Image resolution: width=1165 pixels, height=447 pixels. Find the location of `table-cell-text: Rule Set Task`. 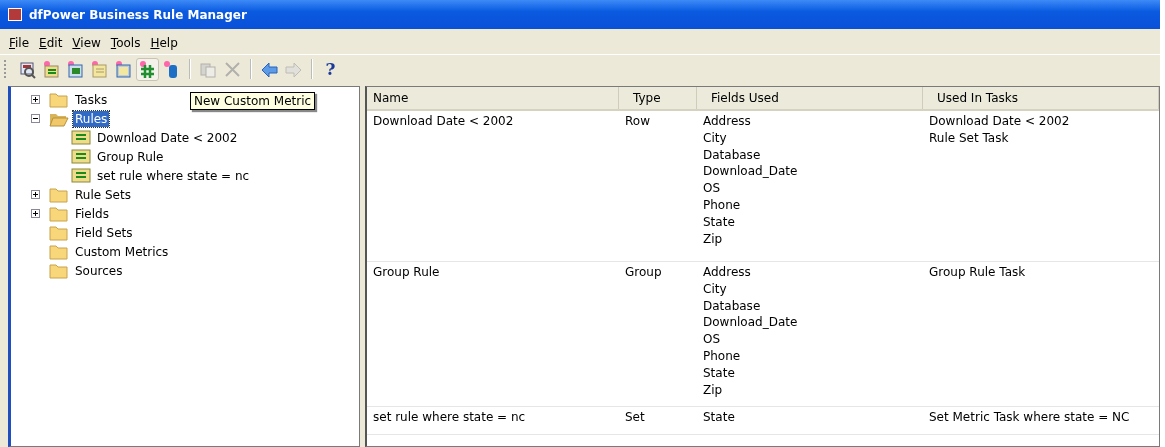

table-cell-text: Rule Set Task is located at coordinates (969, 138).